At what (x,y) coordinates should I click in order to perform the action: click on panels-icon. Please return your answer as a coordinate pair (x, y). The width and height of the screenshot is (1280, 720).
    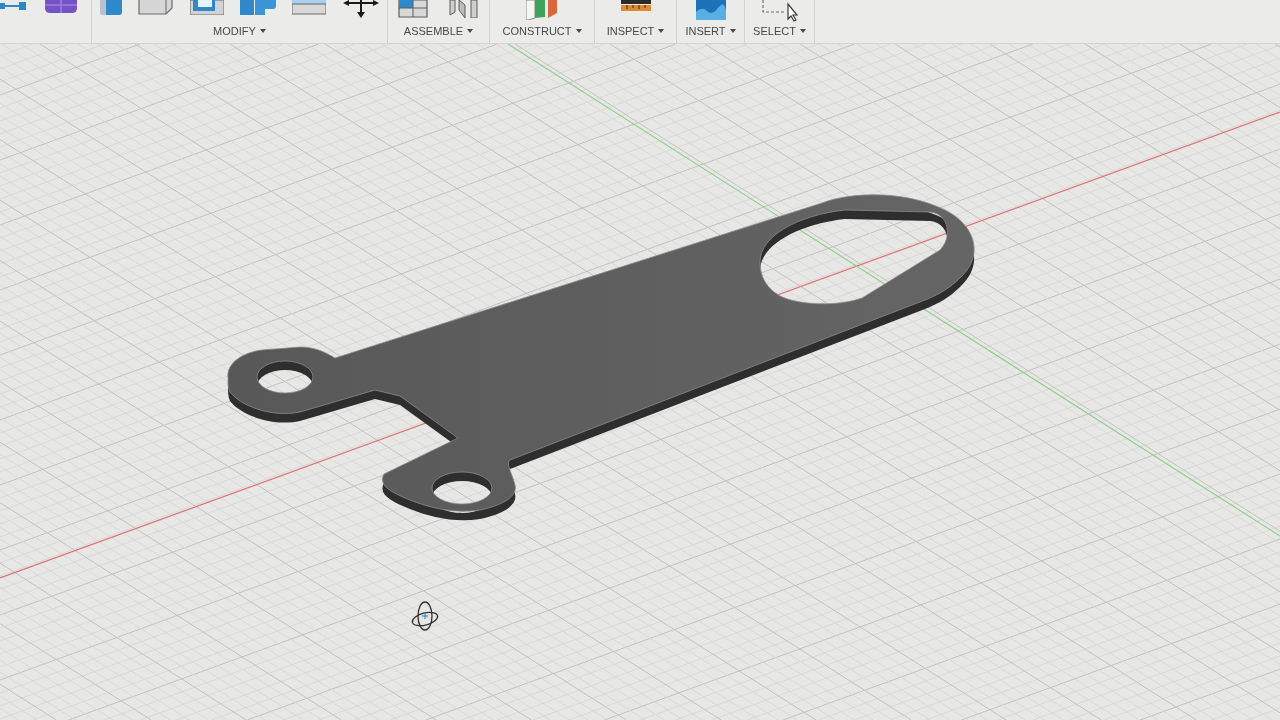
    Looking at the image, I should click on (463, 9).